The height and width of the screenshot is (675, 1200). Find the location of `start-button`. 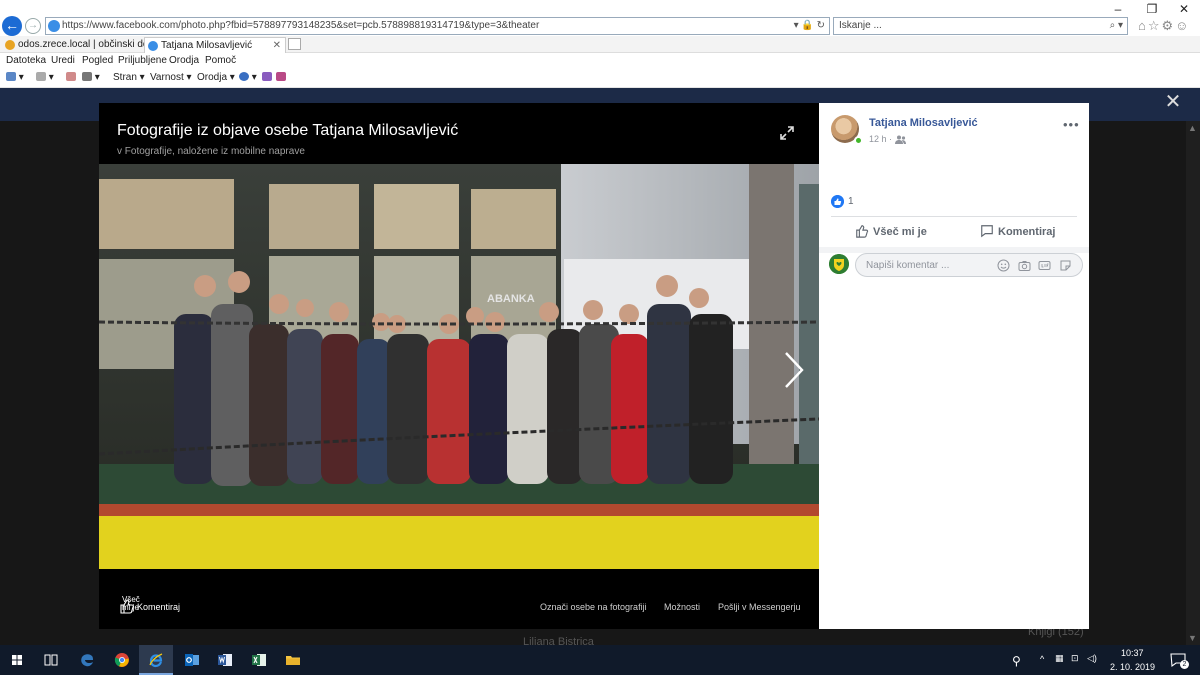

start-button is located at coordinates (17, 660).